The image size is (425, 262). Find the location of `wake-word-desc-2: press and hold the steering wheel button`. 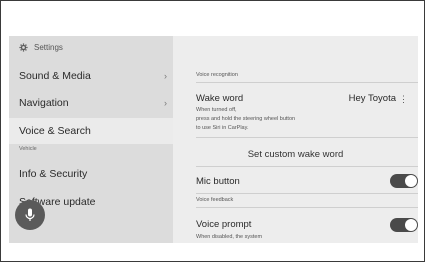

wake-word-desc-2: press and hold the steering wheel button is located at coordinates (246, 119).